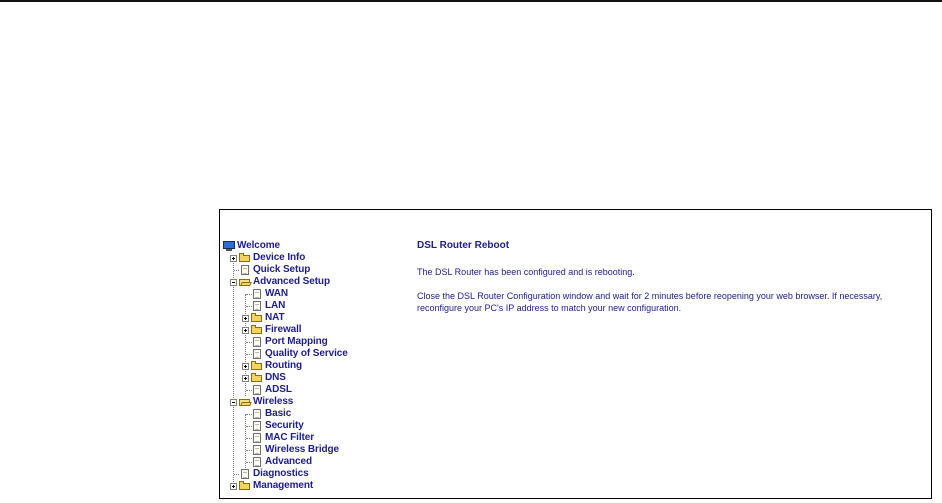 Image resolution: width=942 pixels, height=503 pixels. What do you see at coordinates (275, 305) in the screenshot?
I see `tree-item-label: LAN` at bounding box center [275, 305].